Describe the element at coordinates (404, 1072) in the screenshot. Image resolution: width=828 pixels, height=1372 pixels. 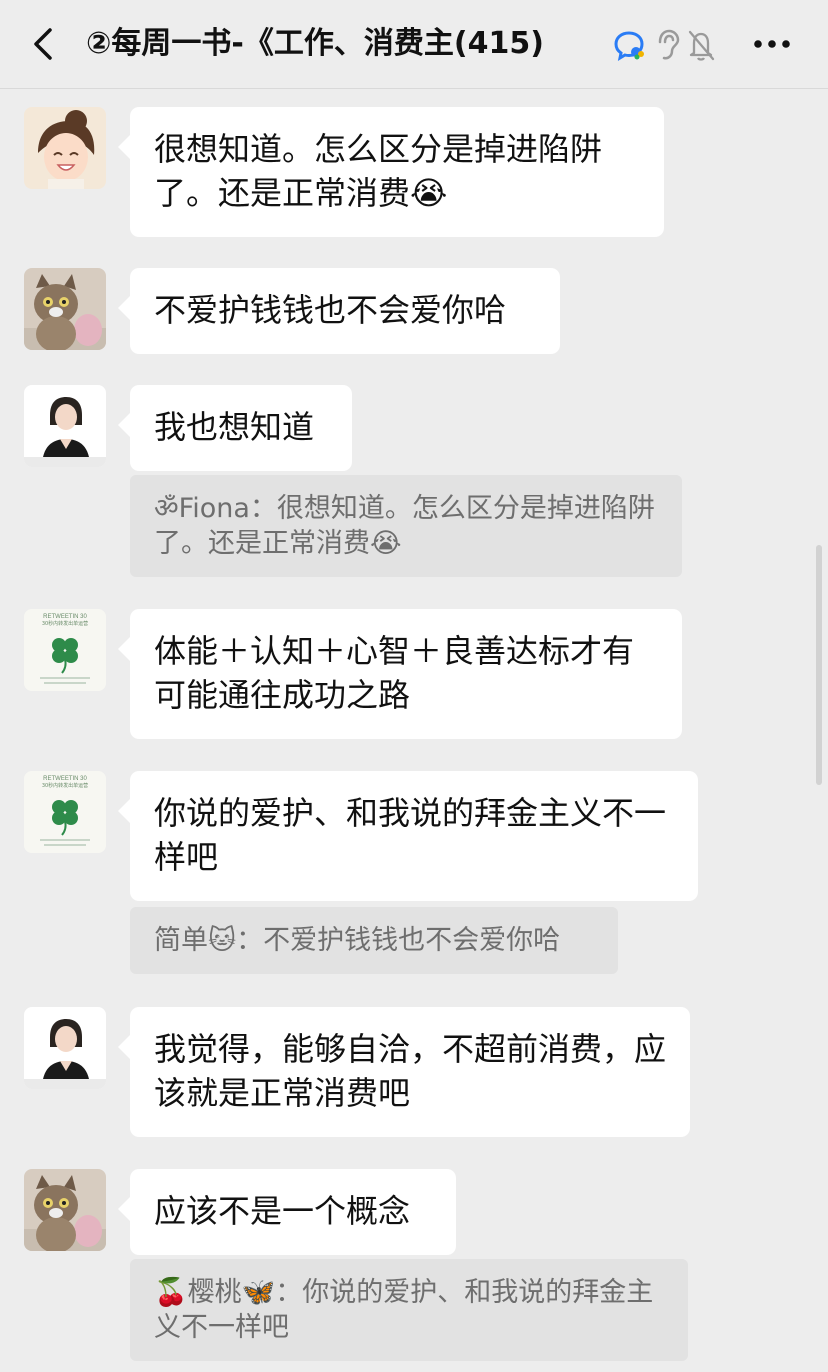
I see `message-bubble: 我觉得，能够自洽，不超前消费，应该就是正常消费吧` at that location.